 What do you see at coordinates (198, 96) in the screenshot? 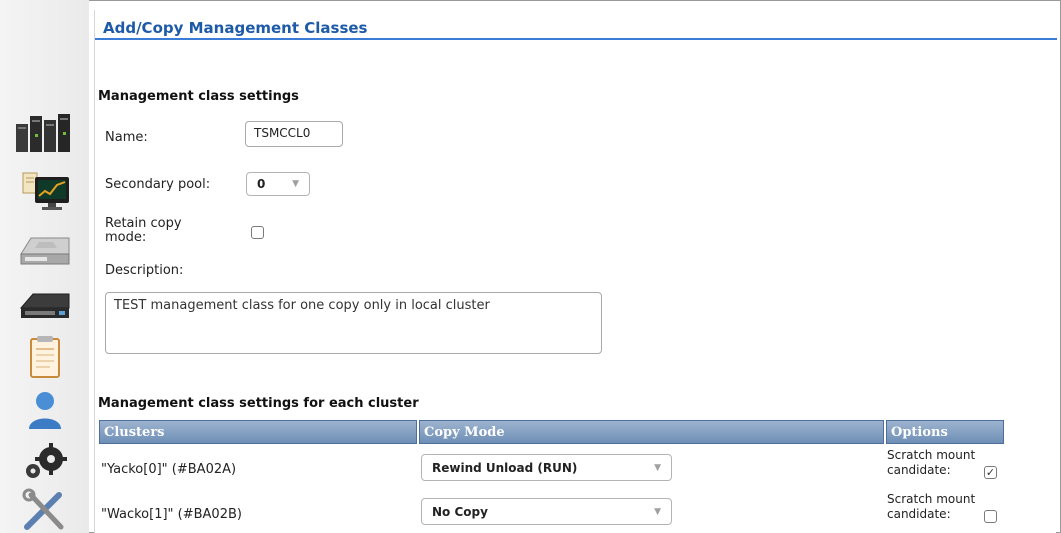
I see `settings-heading: Management class settings` at bounding box center [198, 96].